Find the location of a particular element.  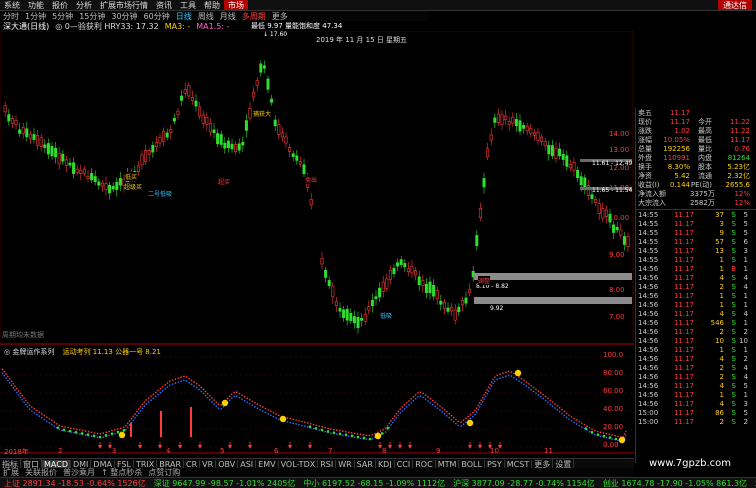

trade-row: 14:5611.172S2 is located at coordinates (696, 331).